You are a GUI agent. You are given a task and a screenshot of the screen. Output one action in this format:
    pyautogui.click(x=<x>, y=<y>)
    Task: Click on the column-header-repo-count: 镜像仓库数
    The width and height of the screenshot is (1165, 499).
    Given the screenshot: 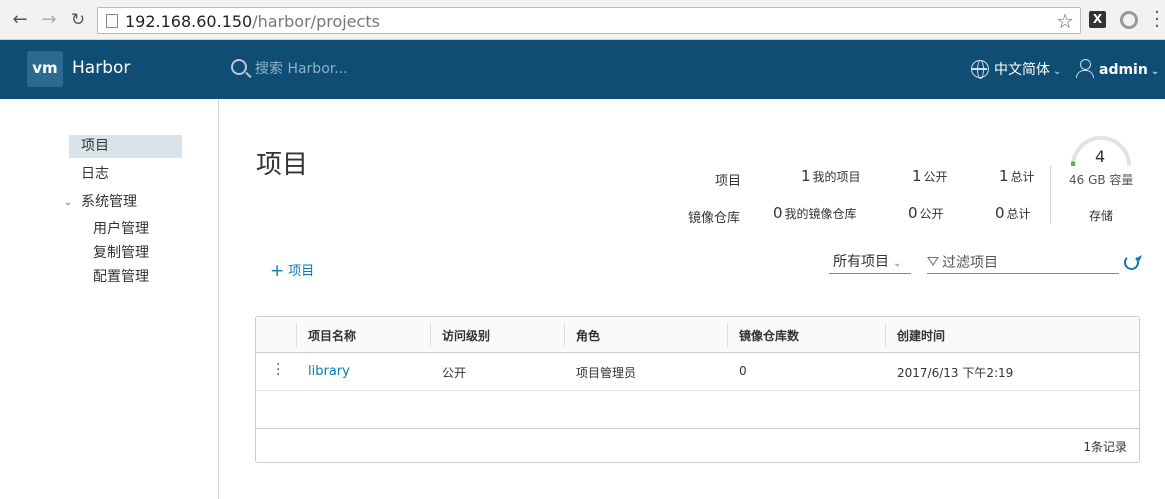 What is the action you would take?
    pyautogui.click(x=769, y=335)
    